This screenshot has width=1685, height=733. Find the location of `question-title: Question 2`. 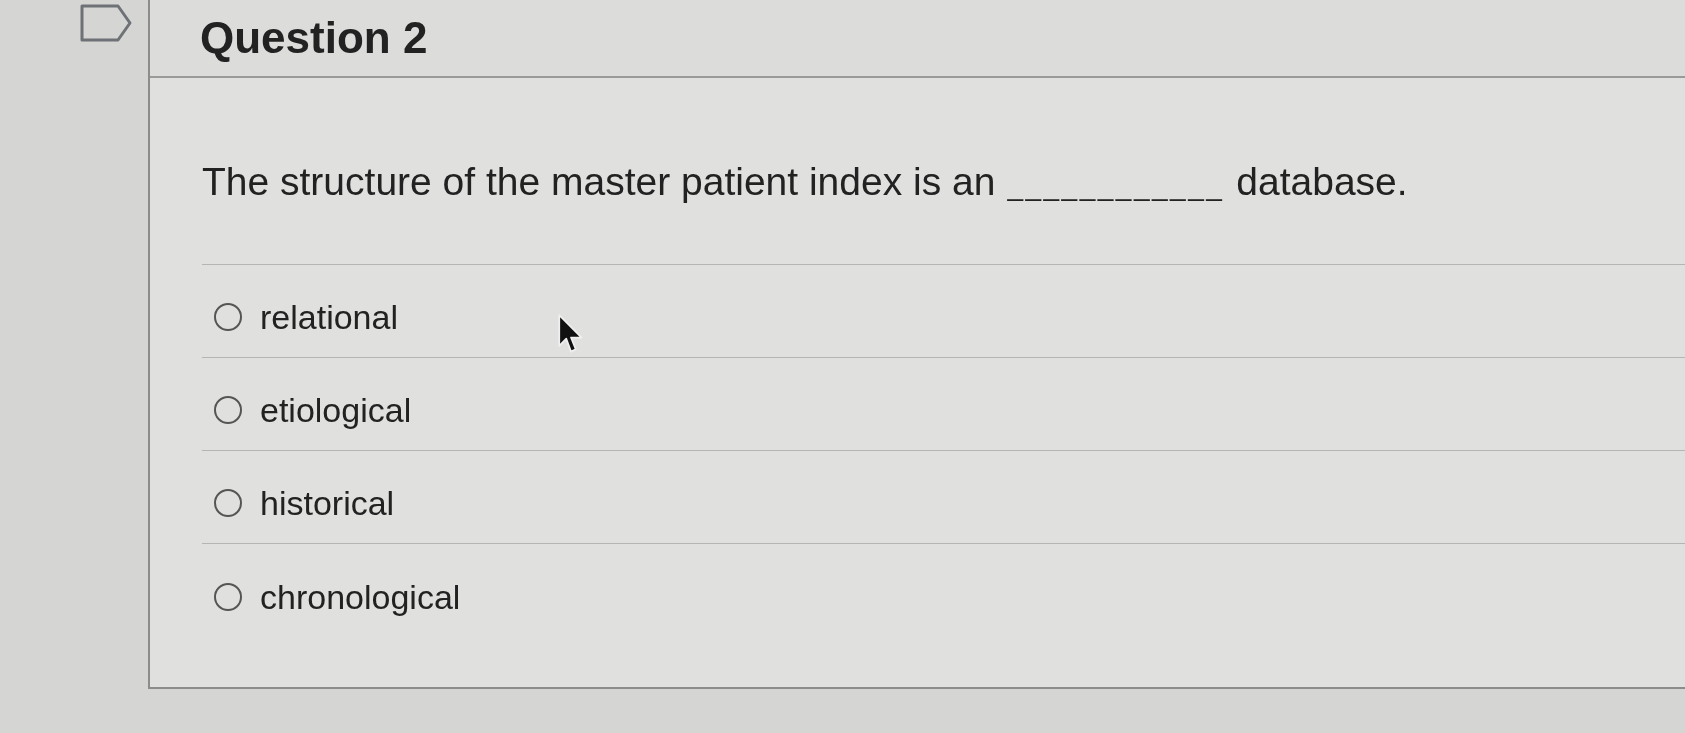

question-title: Question 2 is located at coordinates (314, 38).